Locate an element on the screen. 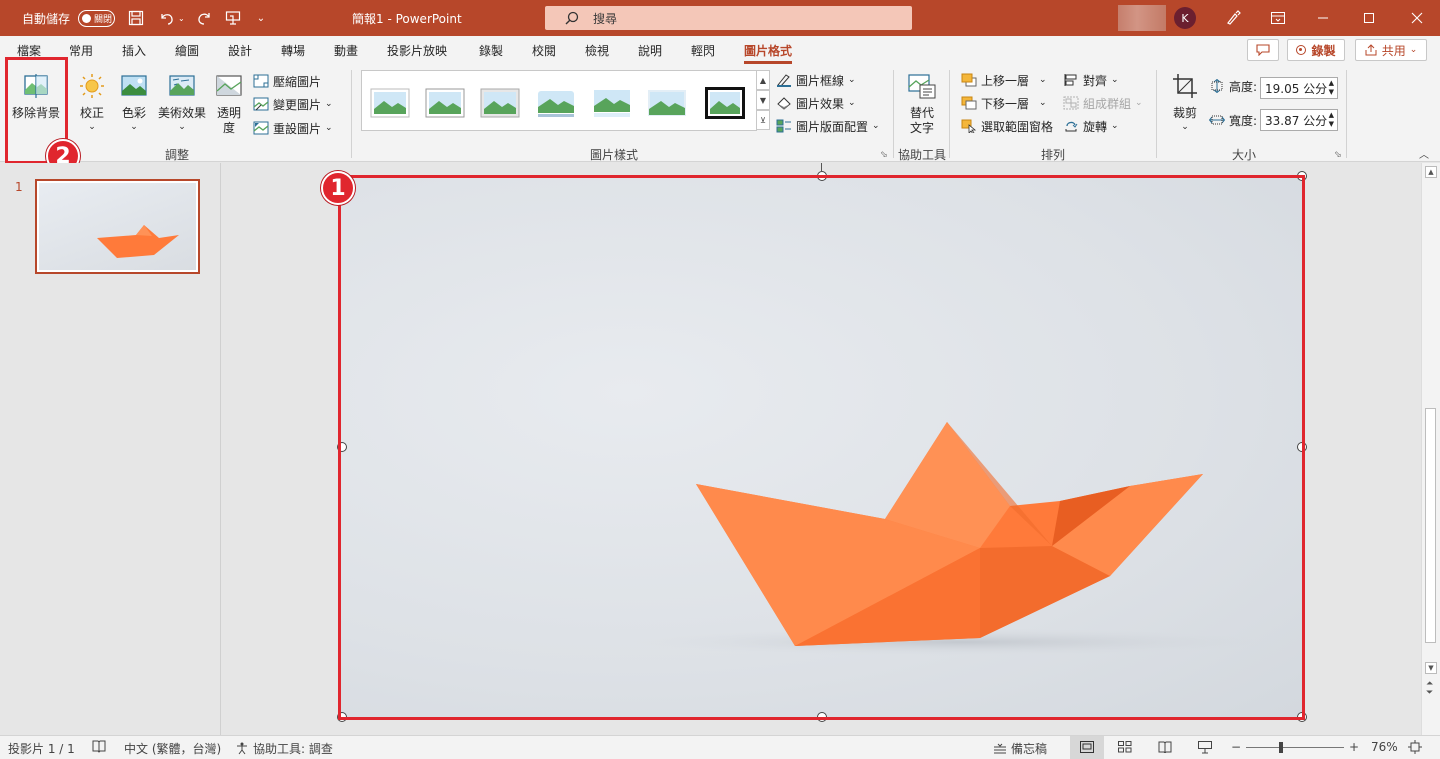 The width and height of the screenshot is (1440, 759). customize-qat-icon: ⌄ is located at coordinates (261, 18).